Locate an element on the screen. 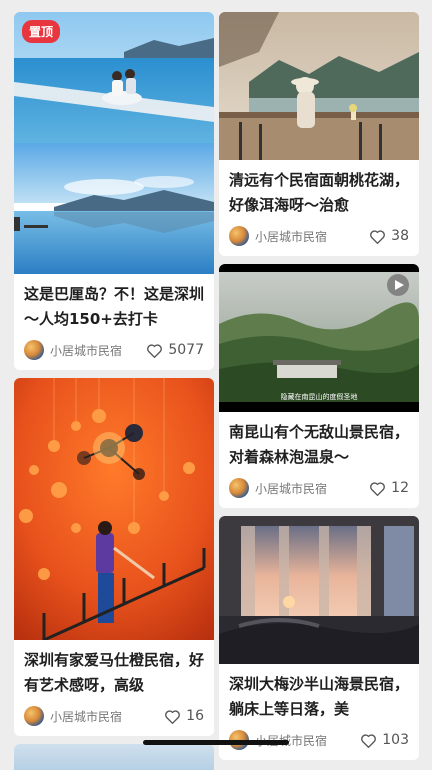  post-title: 南昆山有个无敌山景民宿，对着森林泡温泉～ is located at coordinates (319, 441).